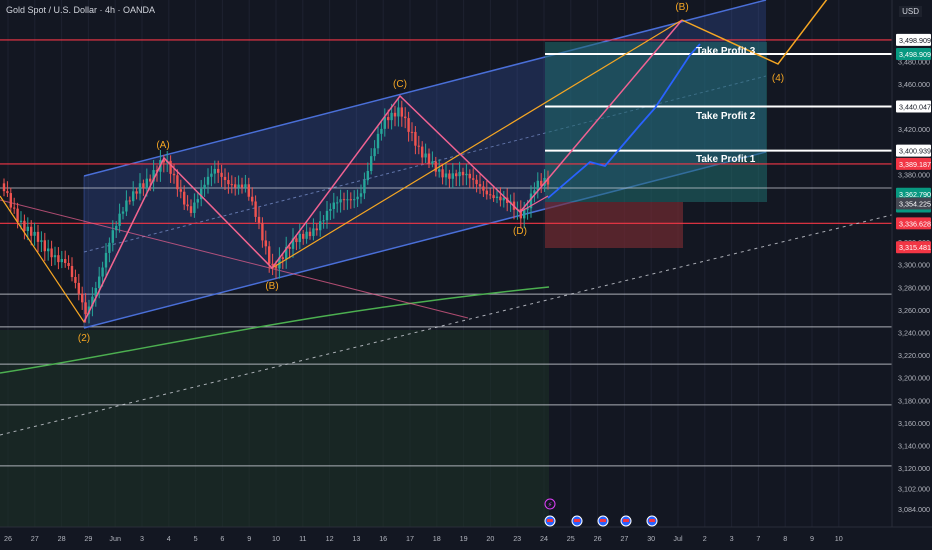 This screenshot has width=932, height=550. What do you see at coordinates (624, 538) in the screenshot?
I see `time-tick-label: 27` at bounding box center [624, 538].